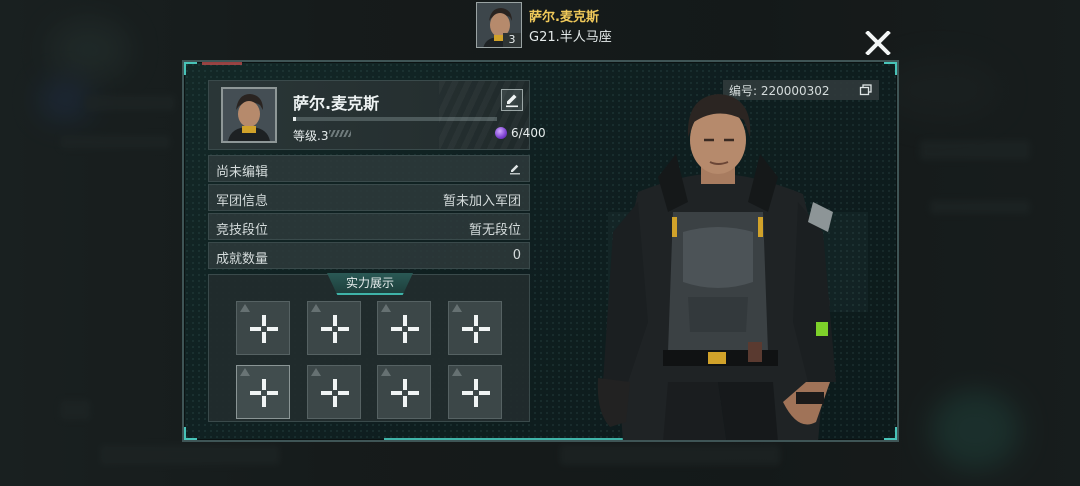 The height and width of the screenshot is (486, 1080). I want to click on arena-rank-value: 暂无段位, so click(494, 230).